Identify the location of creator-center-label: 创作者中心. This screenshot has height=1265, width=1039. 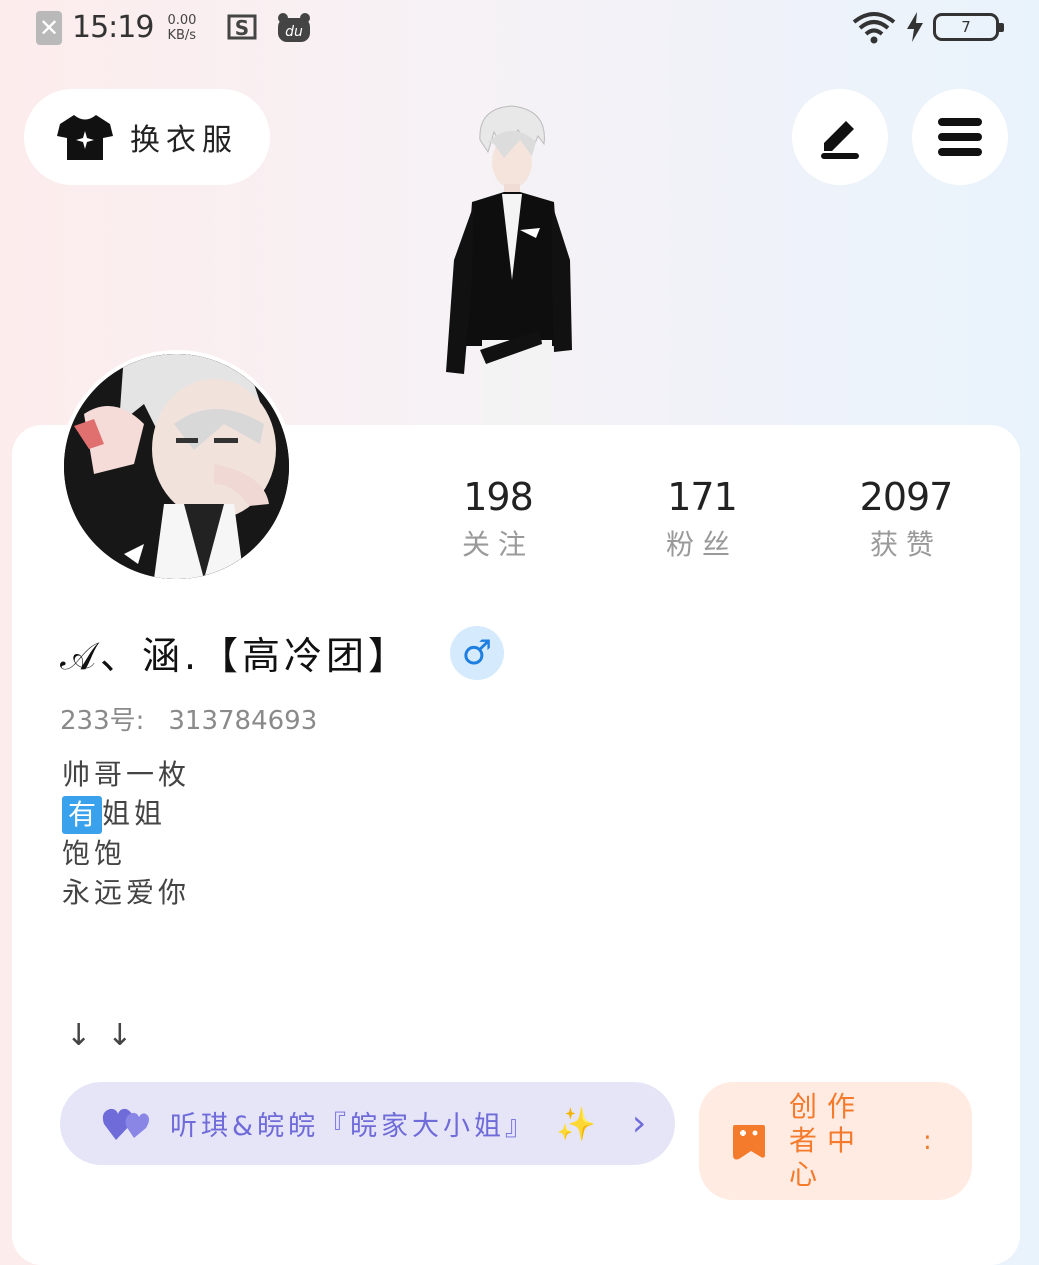
(827, 1140).